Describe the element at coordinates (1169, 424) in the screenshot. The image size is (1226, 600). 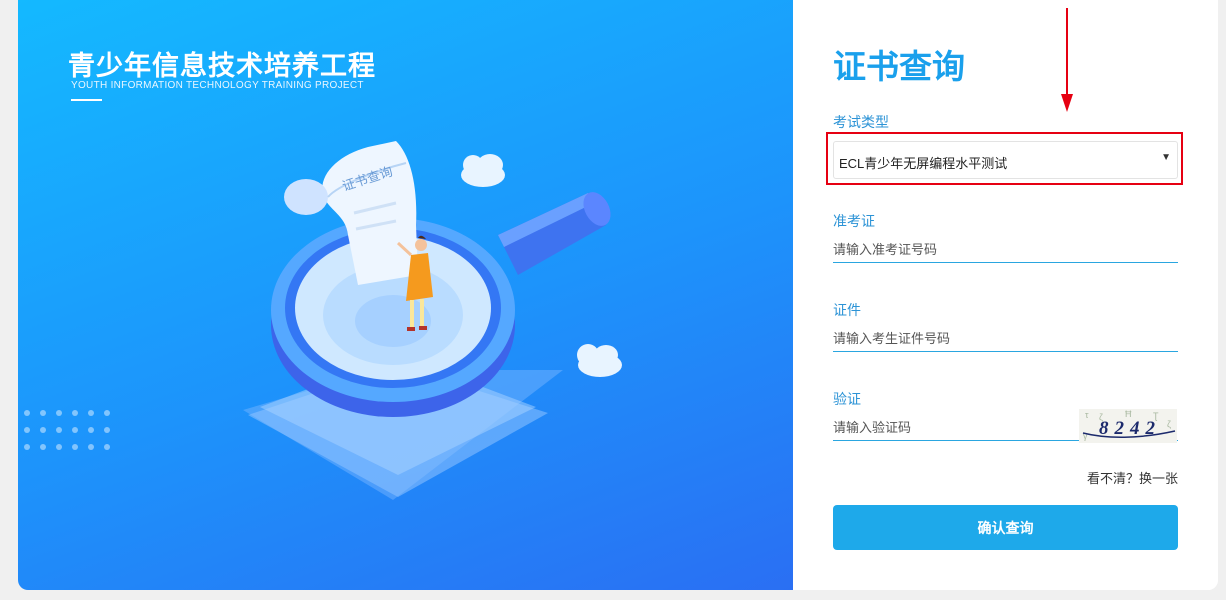
I see `svg-text: ζ` at that location.